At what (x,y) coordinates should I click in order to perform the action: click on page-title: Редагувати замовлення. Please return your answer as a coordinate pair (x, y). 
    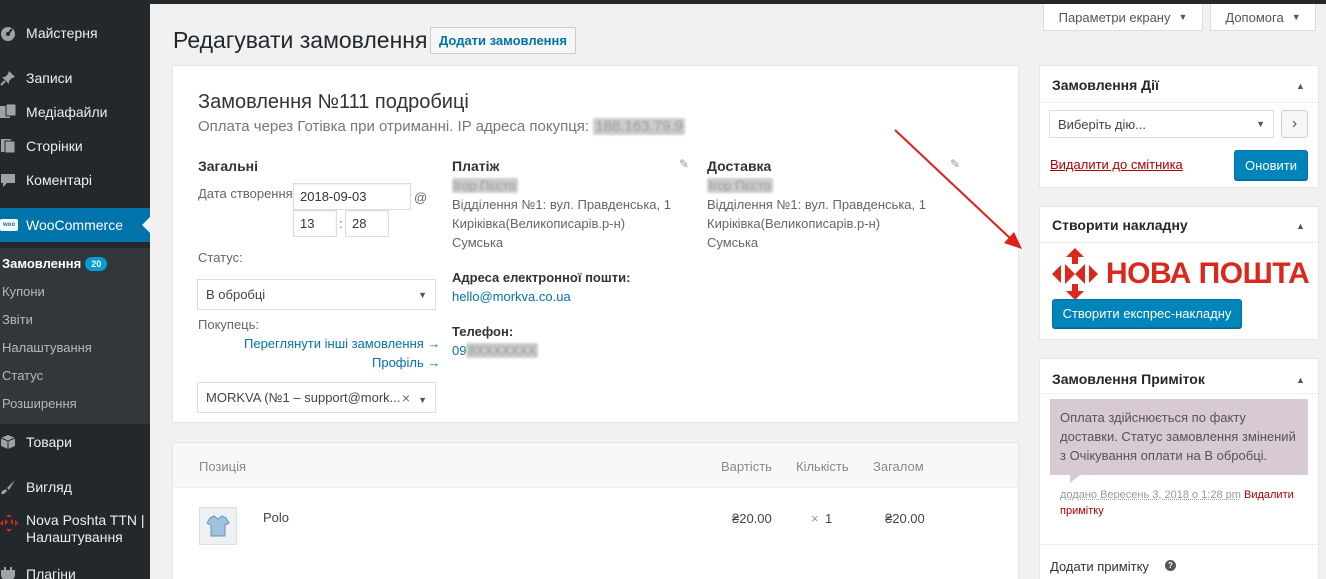
    Looking at the image, I should click on (300, 40).